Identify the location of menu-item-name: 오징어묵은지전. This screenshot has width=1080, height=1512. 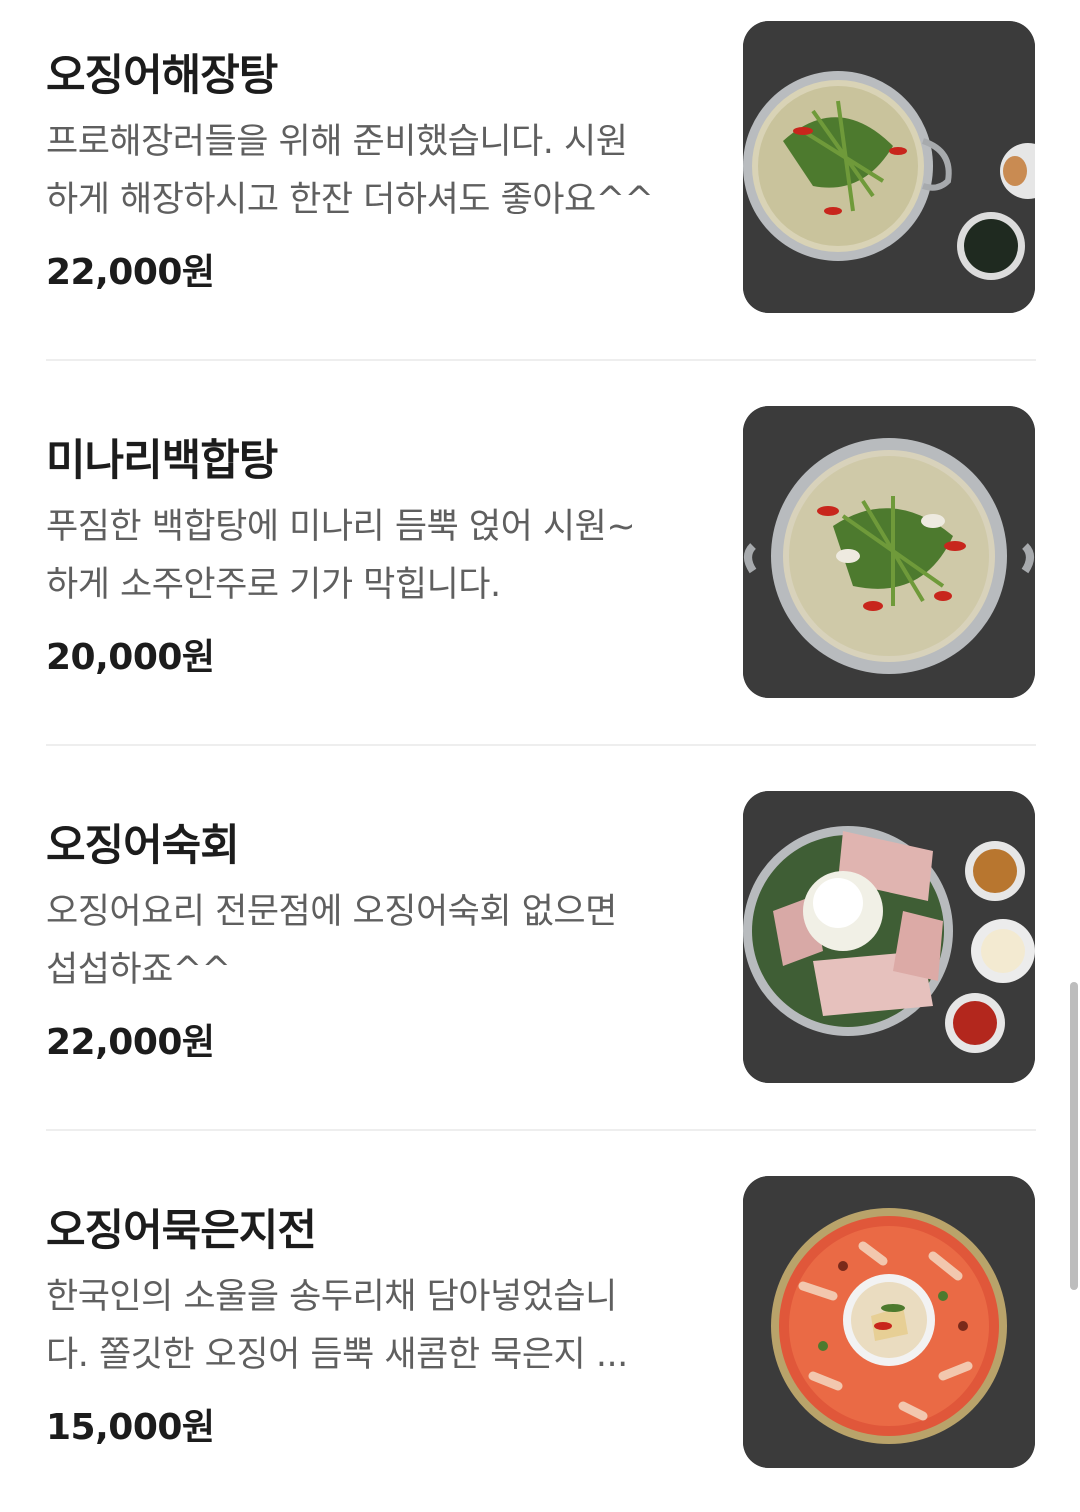
(181, 1231).